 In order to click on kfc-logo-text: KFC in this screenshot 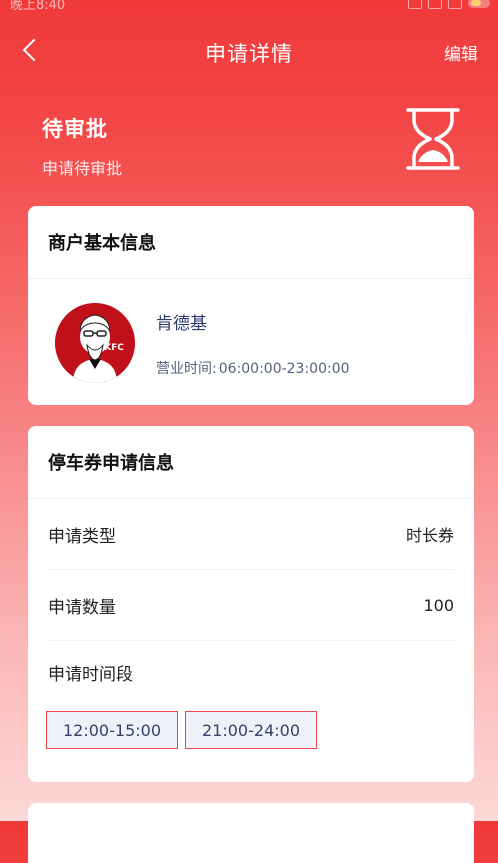, I will do `click(114, 348)`.